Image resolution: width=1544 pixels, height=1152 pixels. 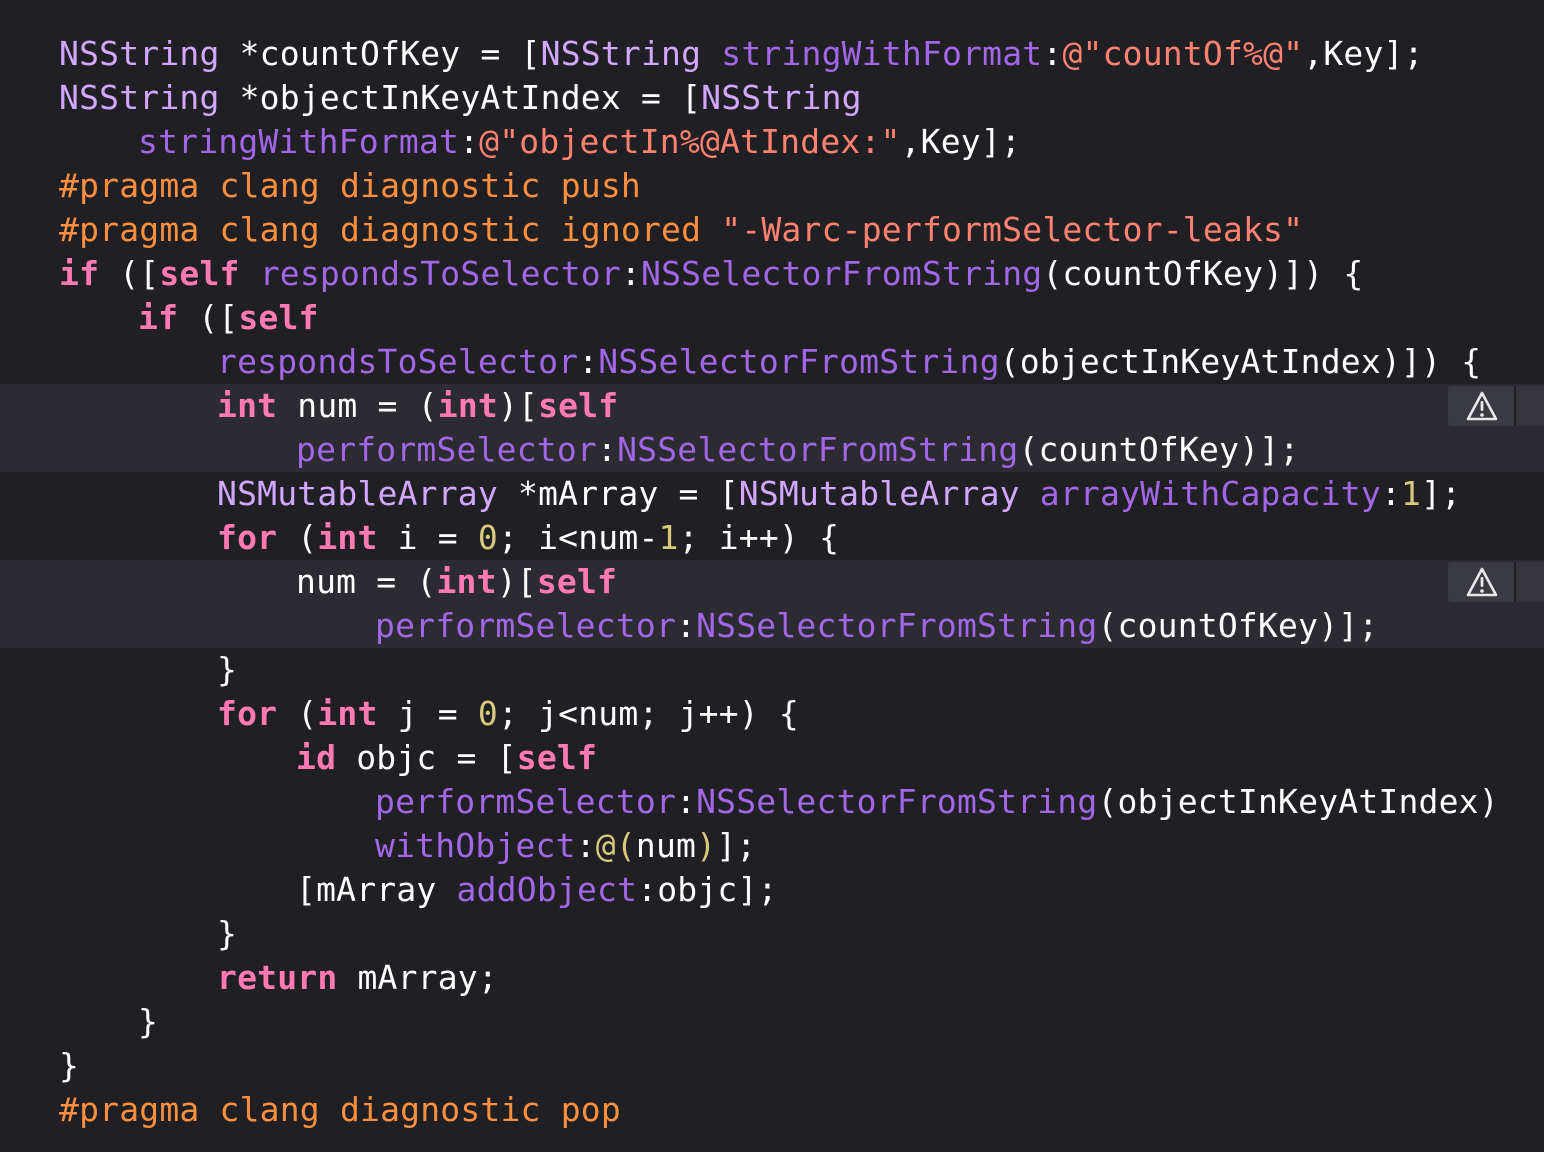 What do you see at coordinates (1240, 361) in the screenshot?
I see `code-token-plain: (objectInKeyAtIndex)]) {` at bounding box center [1240, 361].